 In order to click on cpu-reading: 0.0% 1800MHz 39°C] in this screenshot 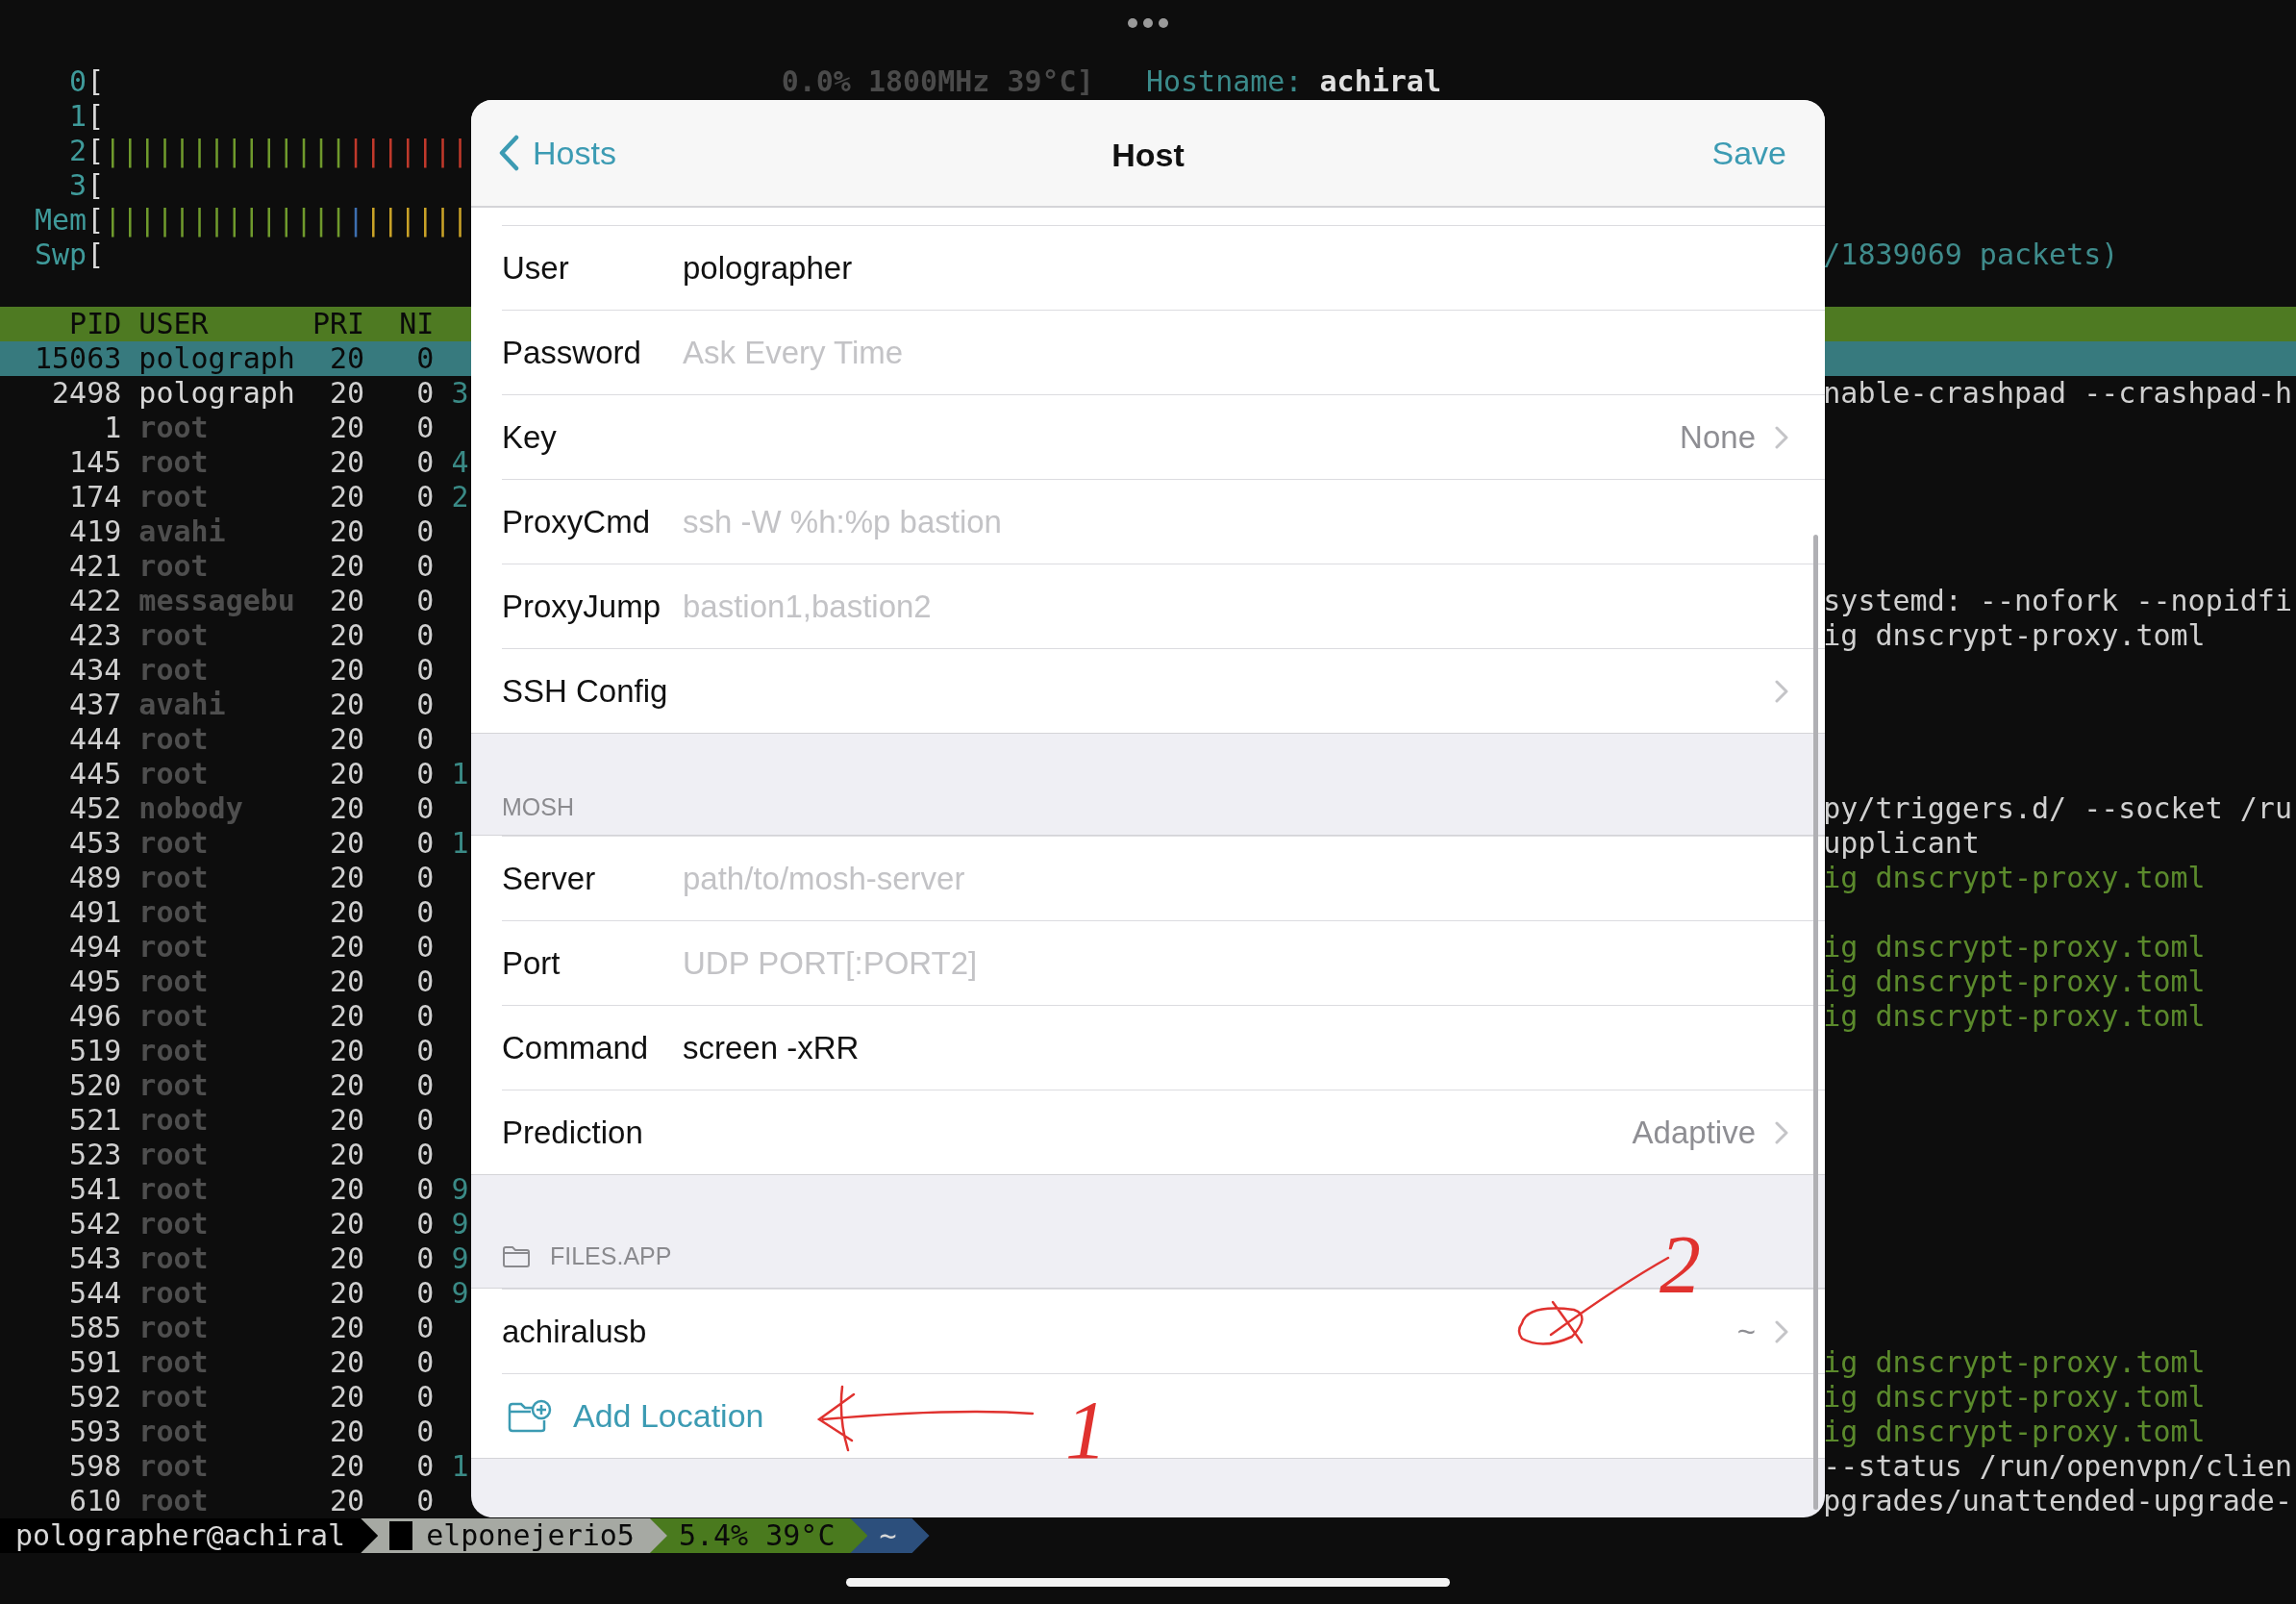, I will do `click(937, 81)`.